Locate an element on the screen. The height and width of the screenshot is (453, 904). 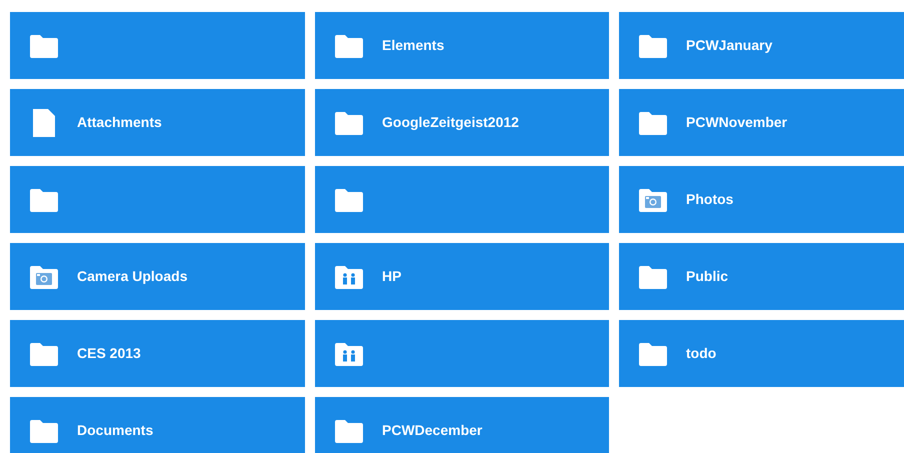
folder-tile: Elements is located at coordinates (462, 45).